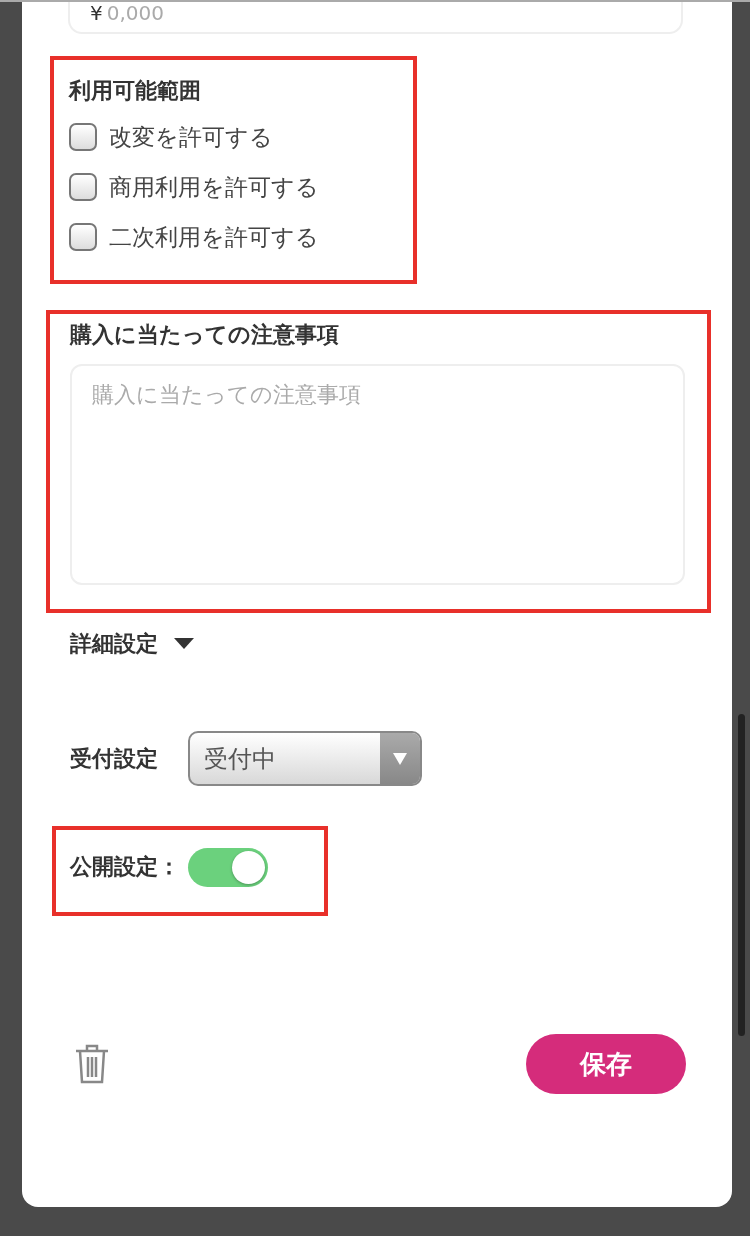 This screenshot has width=750, height=1236. I want to click on field-label: 公開設定：, so click(125, 867).